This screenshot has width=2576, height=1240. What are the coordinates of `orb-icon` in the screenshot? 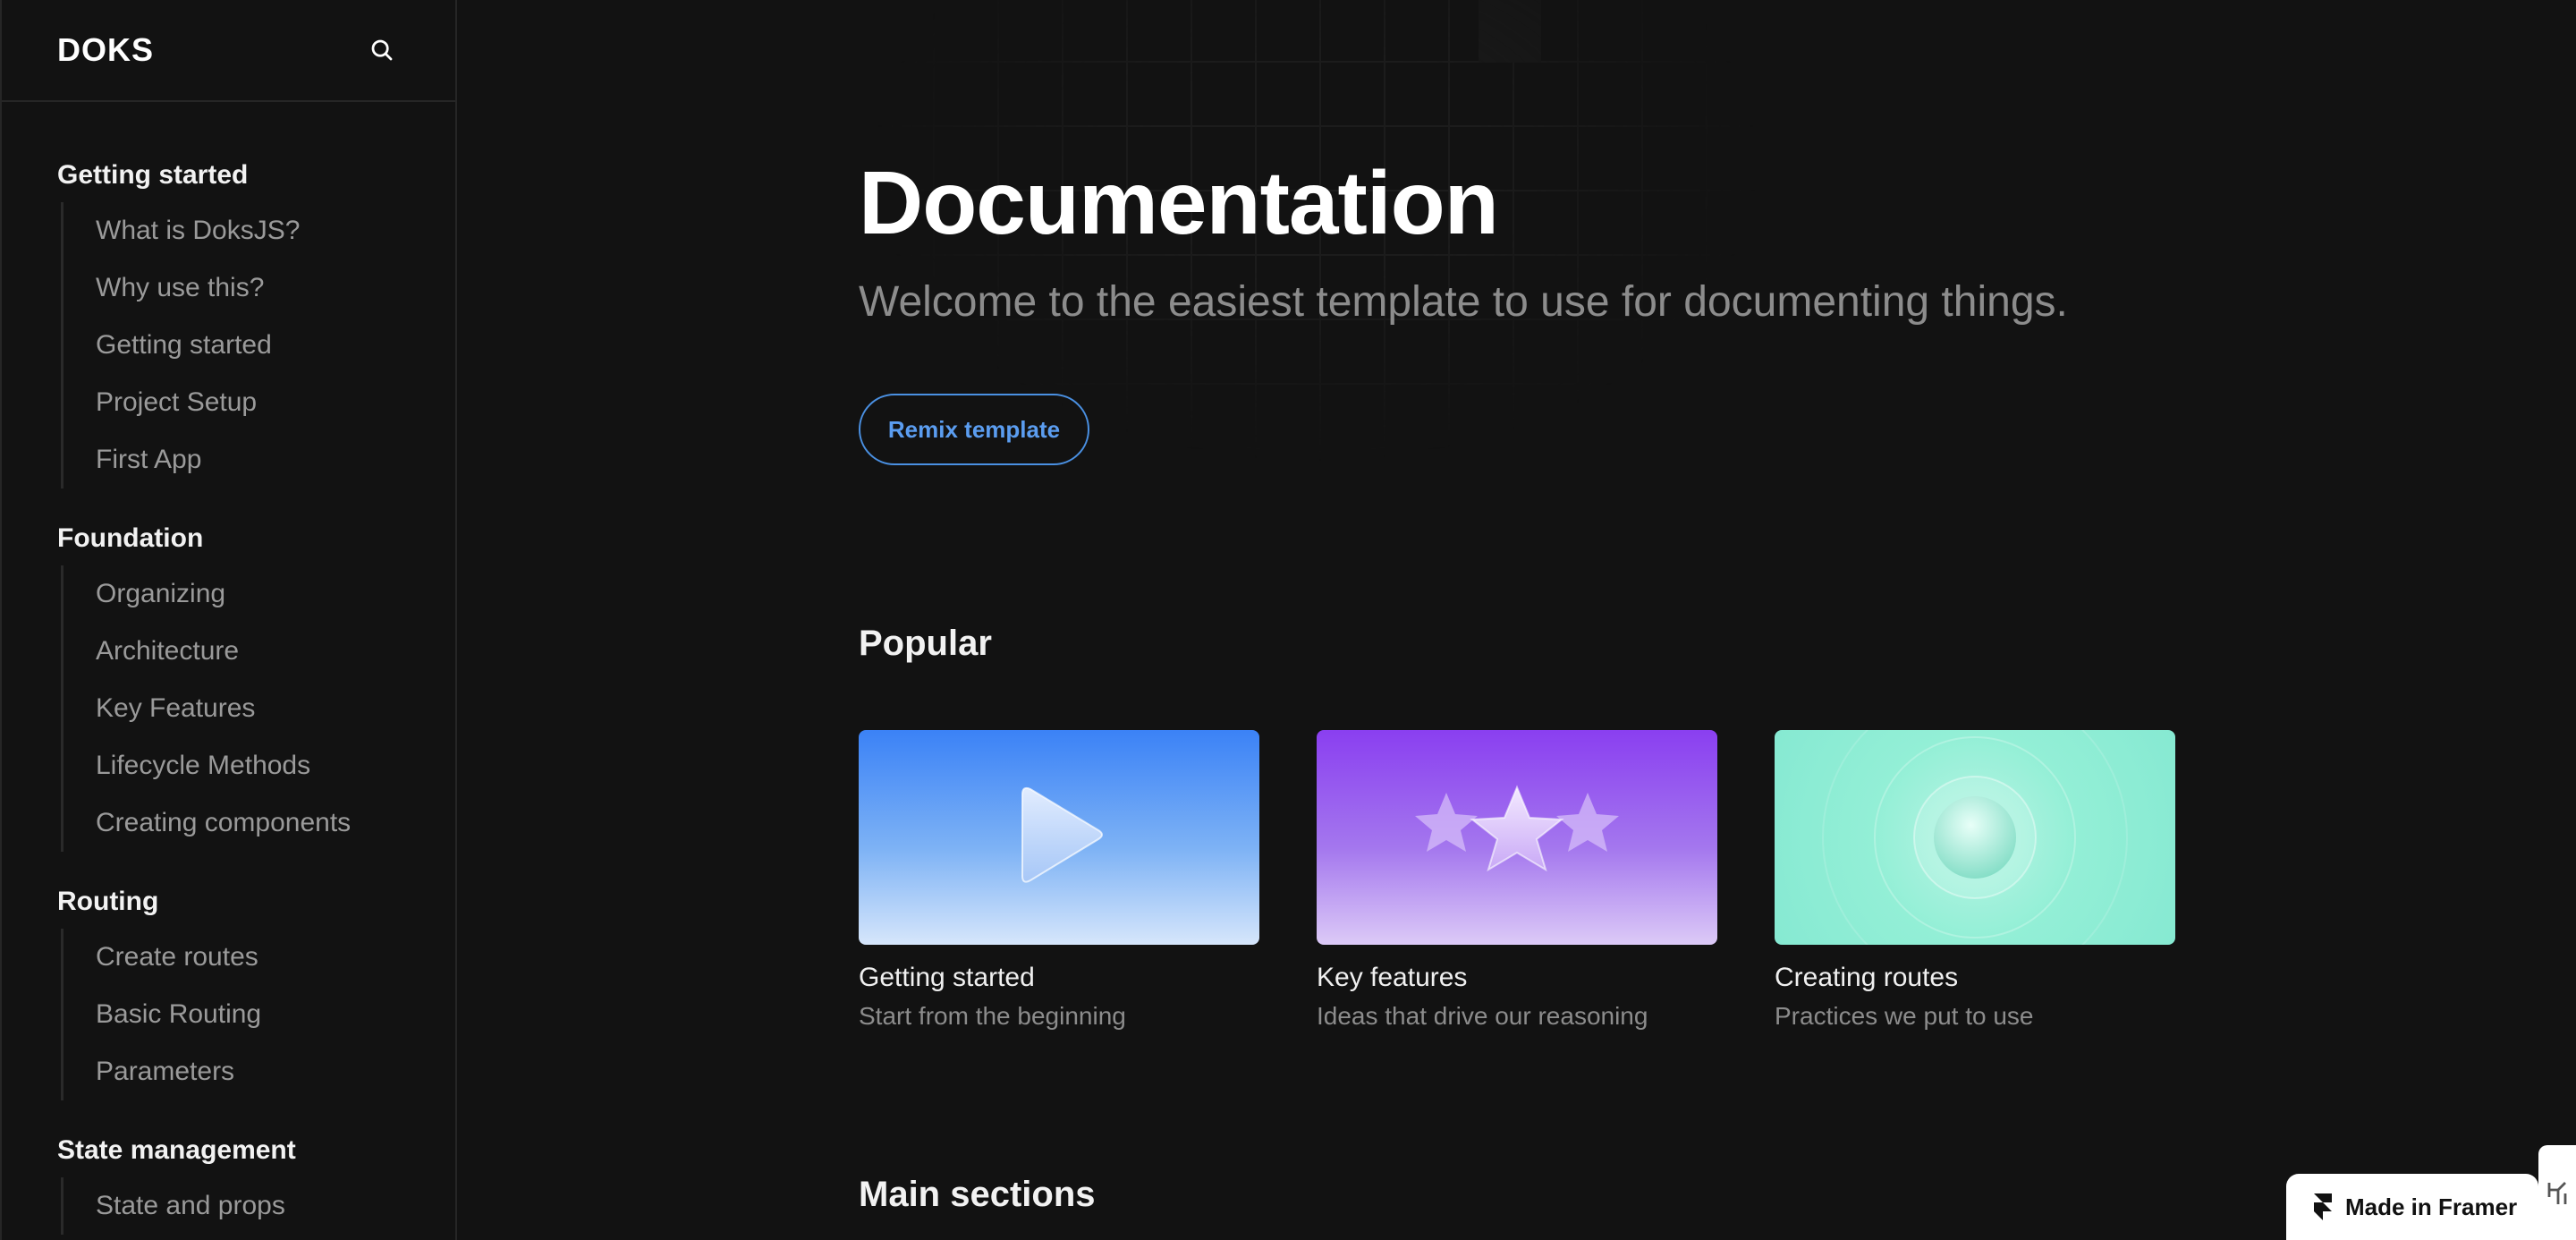 It's located at (1975, 837).